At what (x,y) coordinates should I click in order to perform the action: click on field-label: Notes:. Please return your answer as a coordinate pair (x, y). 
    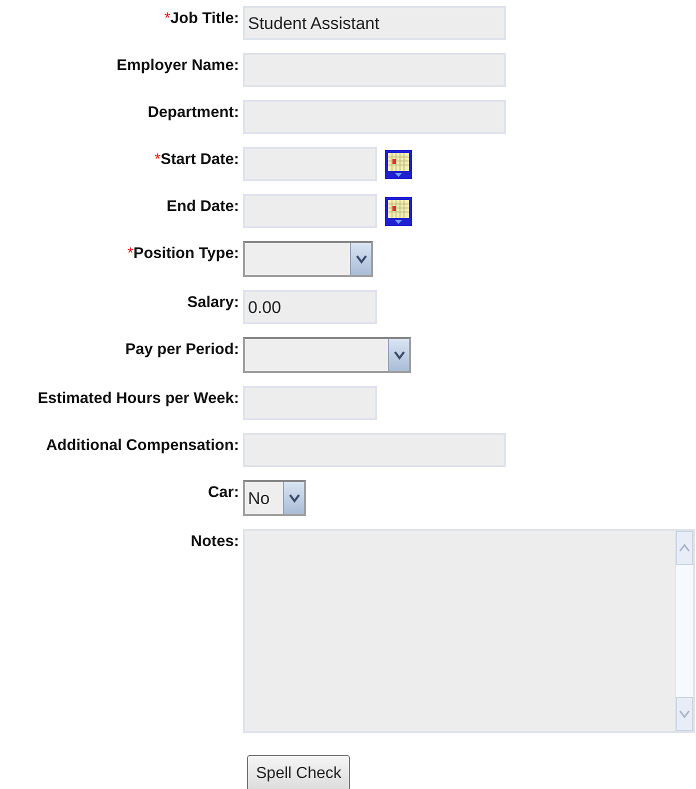
    Looking at the image, I should click on (214, 541).